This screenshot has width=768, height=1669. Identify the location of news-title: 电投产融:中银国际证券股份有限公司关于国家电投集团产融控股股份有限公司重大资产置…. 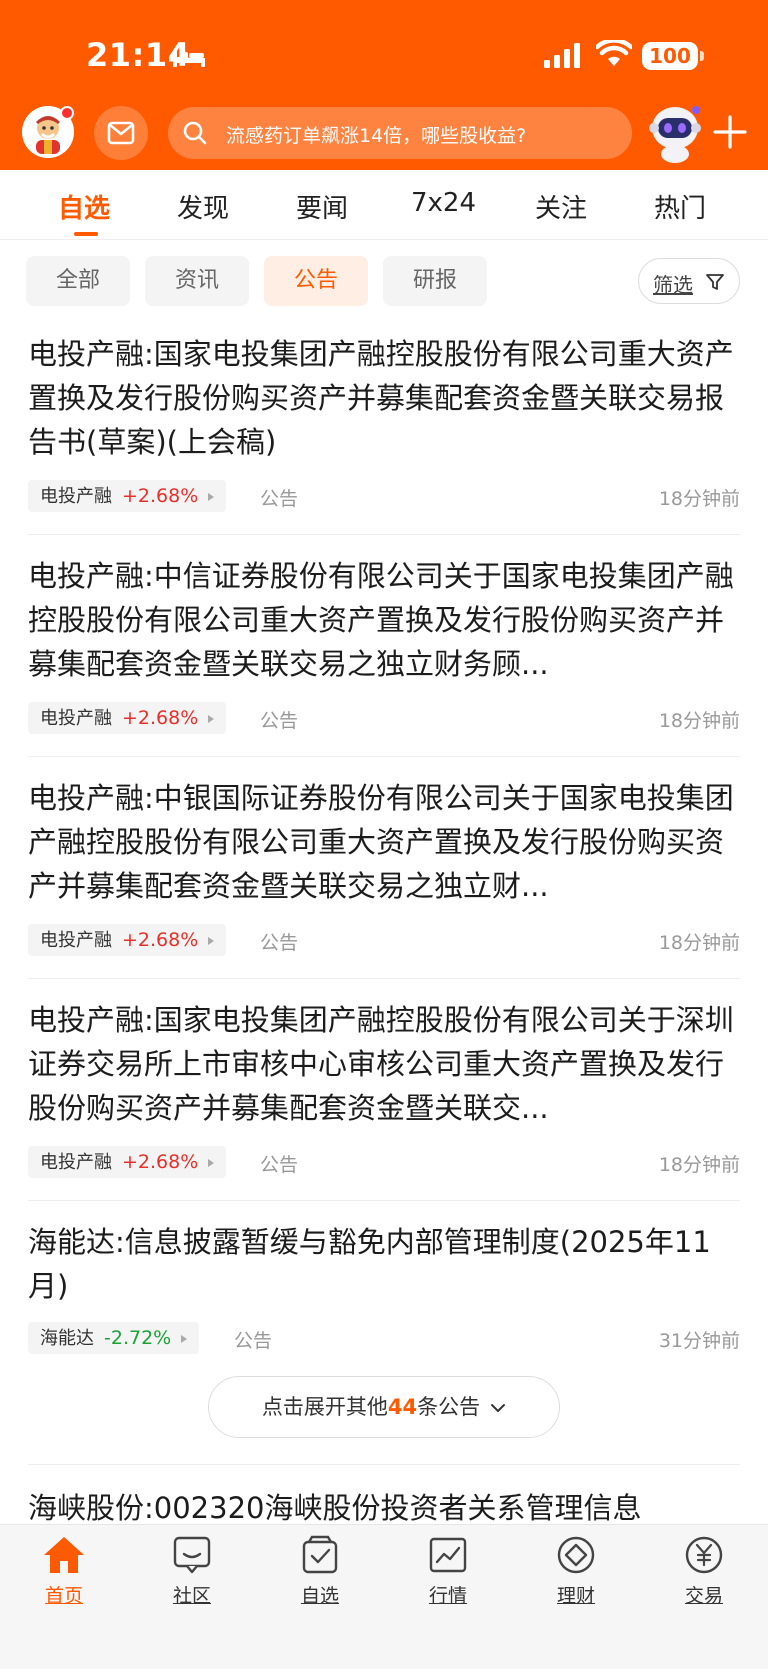
(384, 842).